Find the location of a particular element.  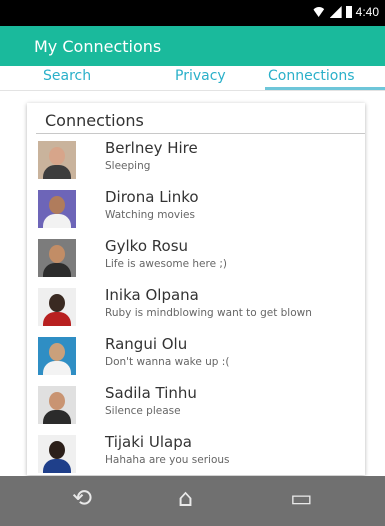

connection-status: Ruby is mindblowing want to get blown is located at coordinates (208, 313).